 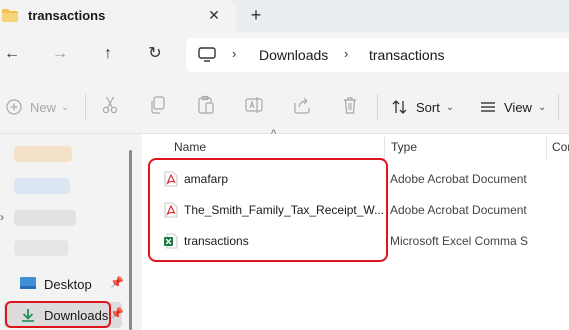 I want to click on close-tab-icon: ✕, so click(x=214, y=15).